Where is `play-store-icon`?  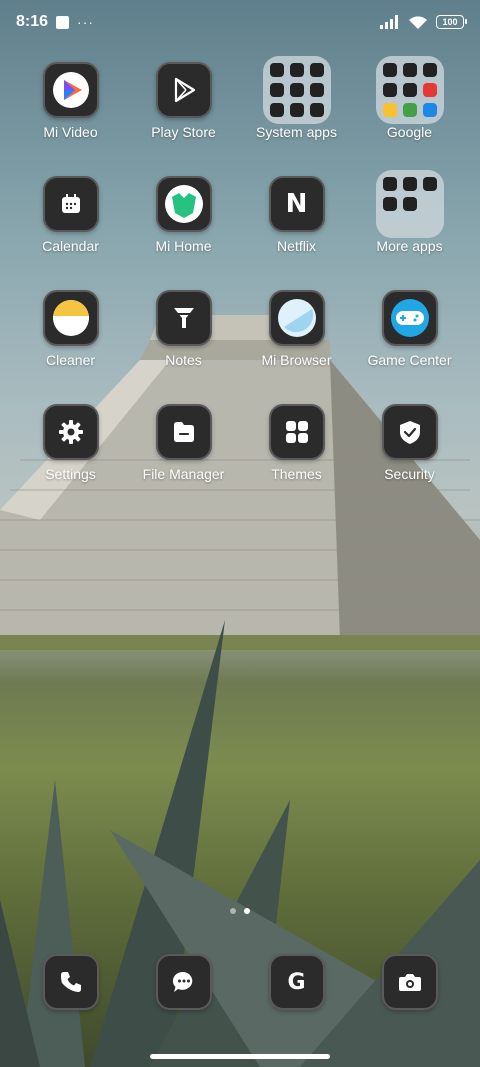
play-store-icon is located at coordinates (183, 90).